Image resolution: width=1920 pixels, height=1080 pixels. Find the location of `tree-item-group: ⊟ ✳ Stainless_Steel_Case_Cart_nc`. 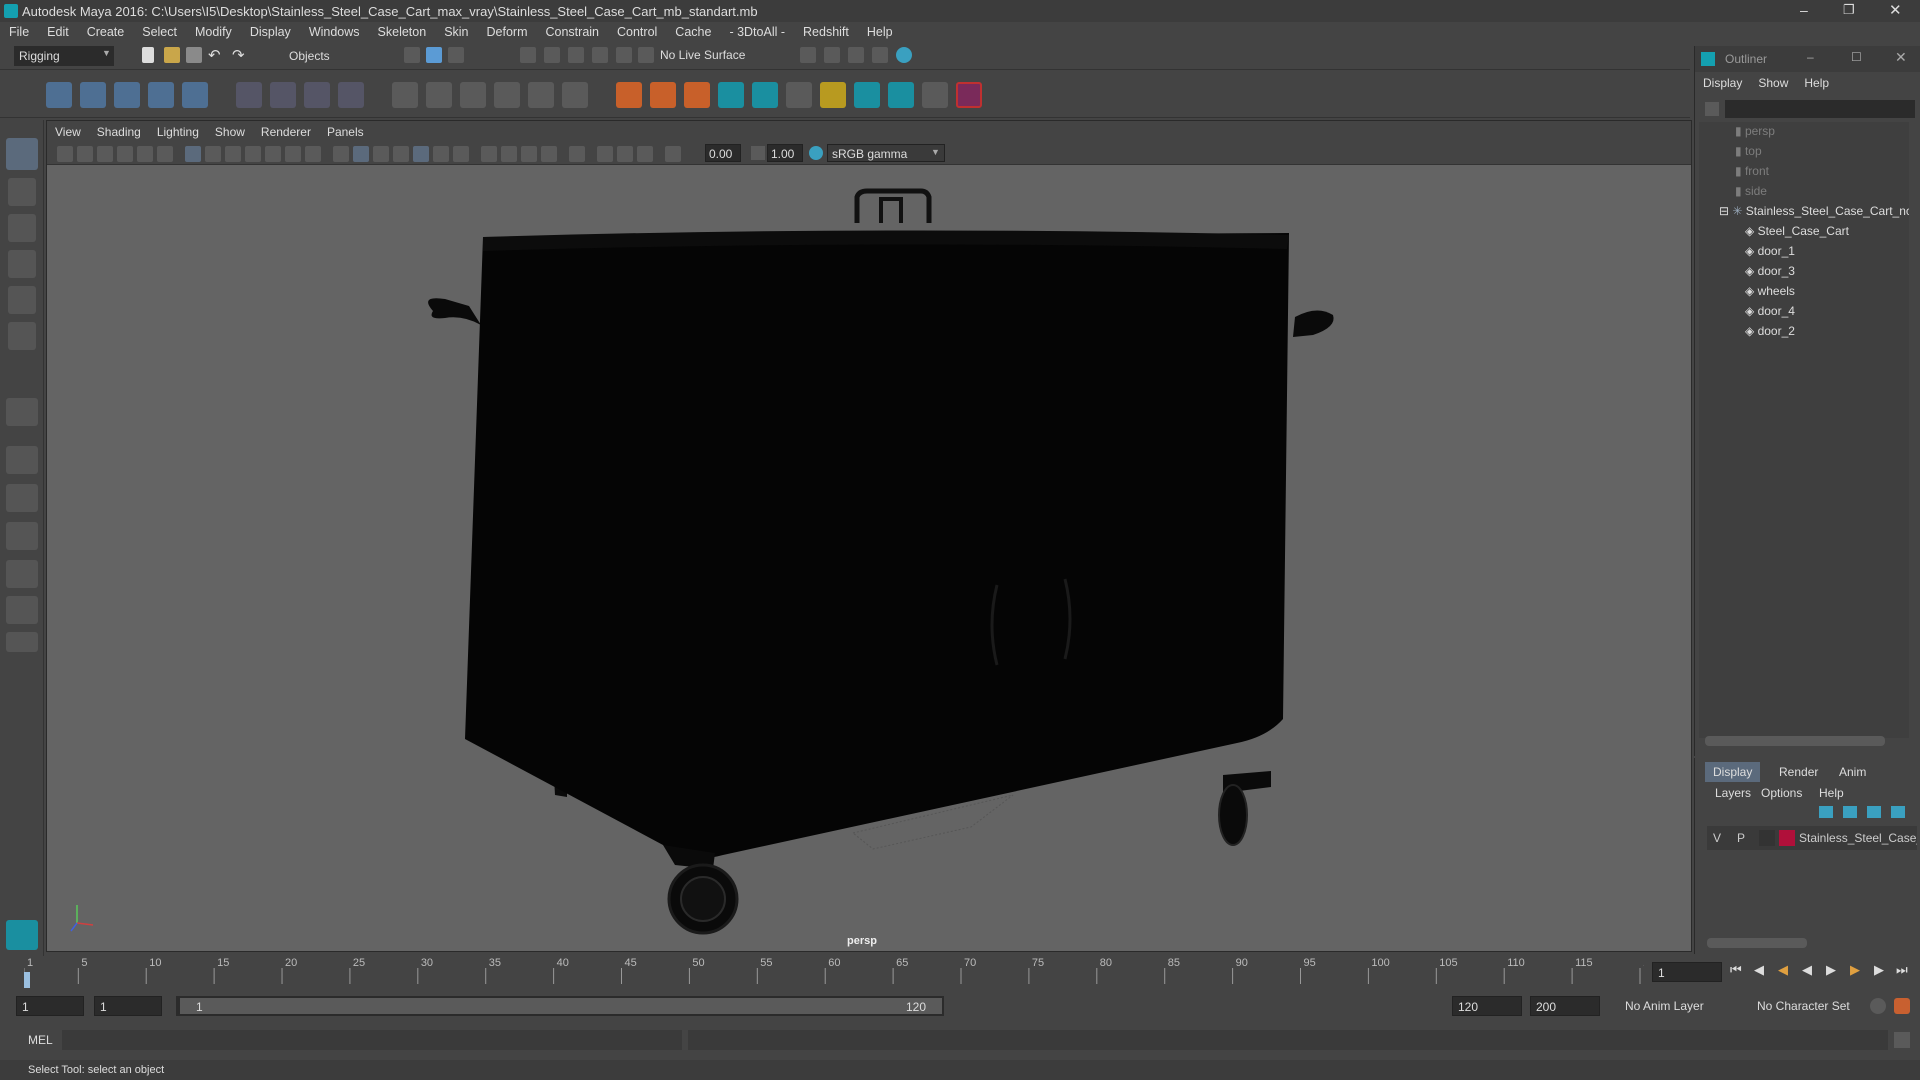

tree-item-group: ⊟ ✳ Stainless_Steel_Case_Cart_nc is located at coordinates (1804, 214).